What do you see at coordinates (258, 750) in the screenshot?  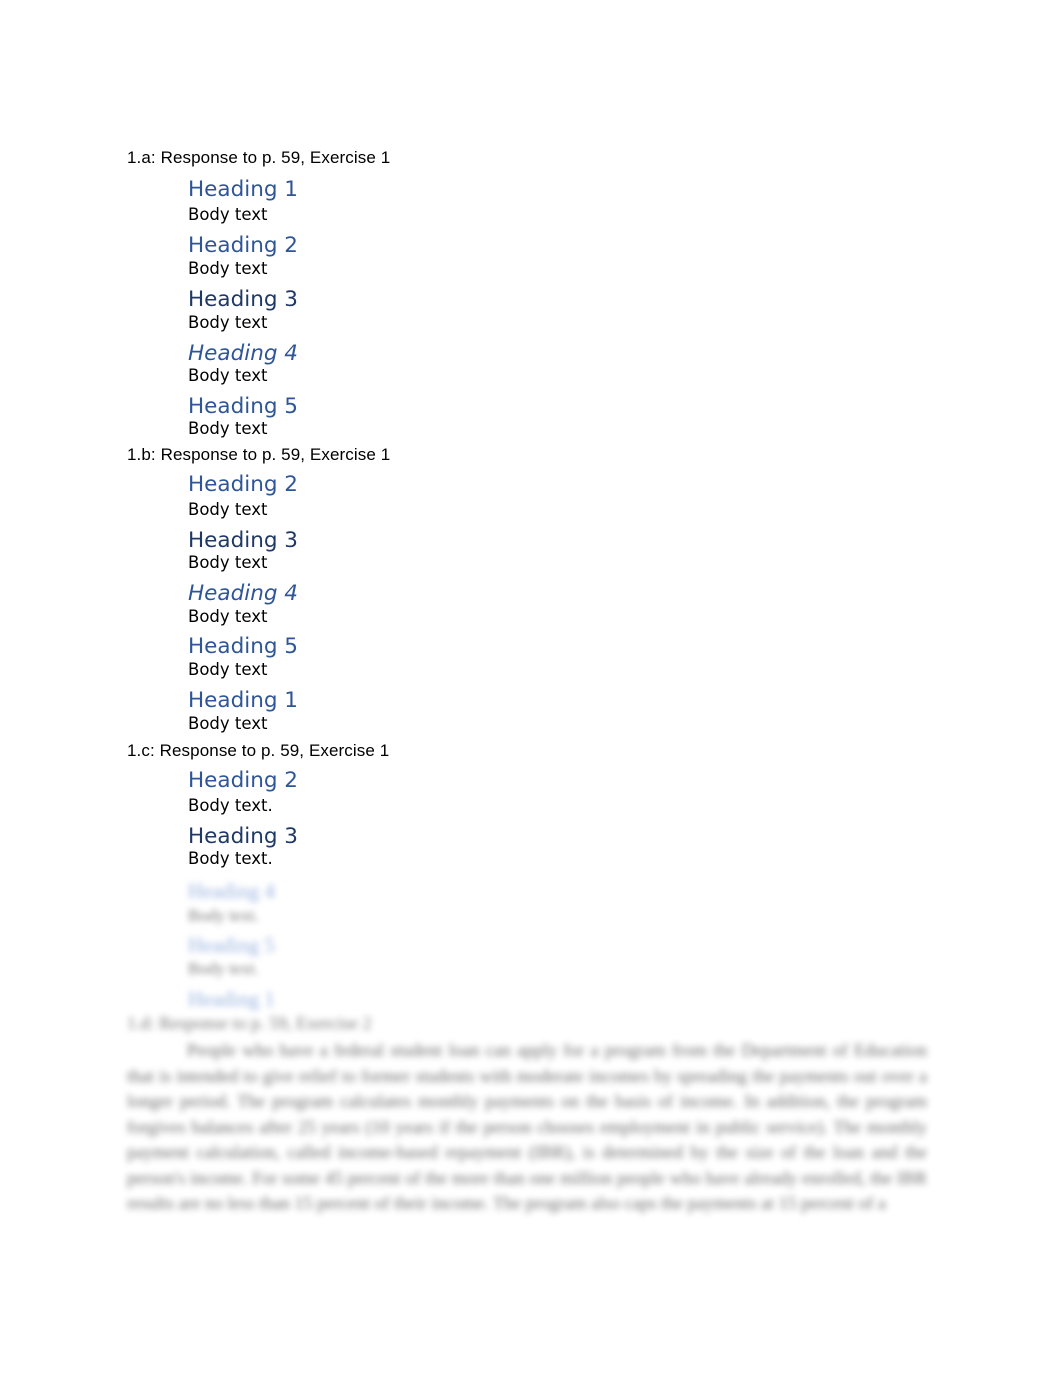 I see `section-label-1c: 1.c: Response to p. 59, Exercise 1` at bounding box center [258, 750].